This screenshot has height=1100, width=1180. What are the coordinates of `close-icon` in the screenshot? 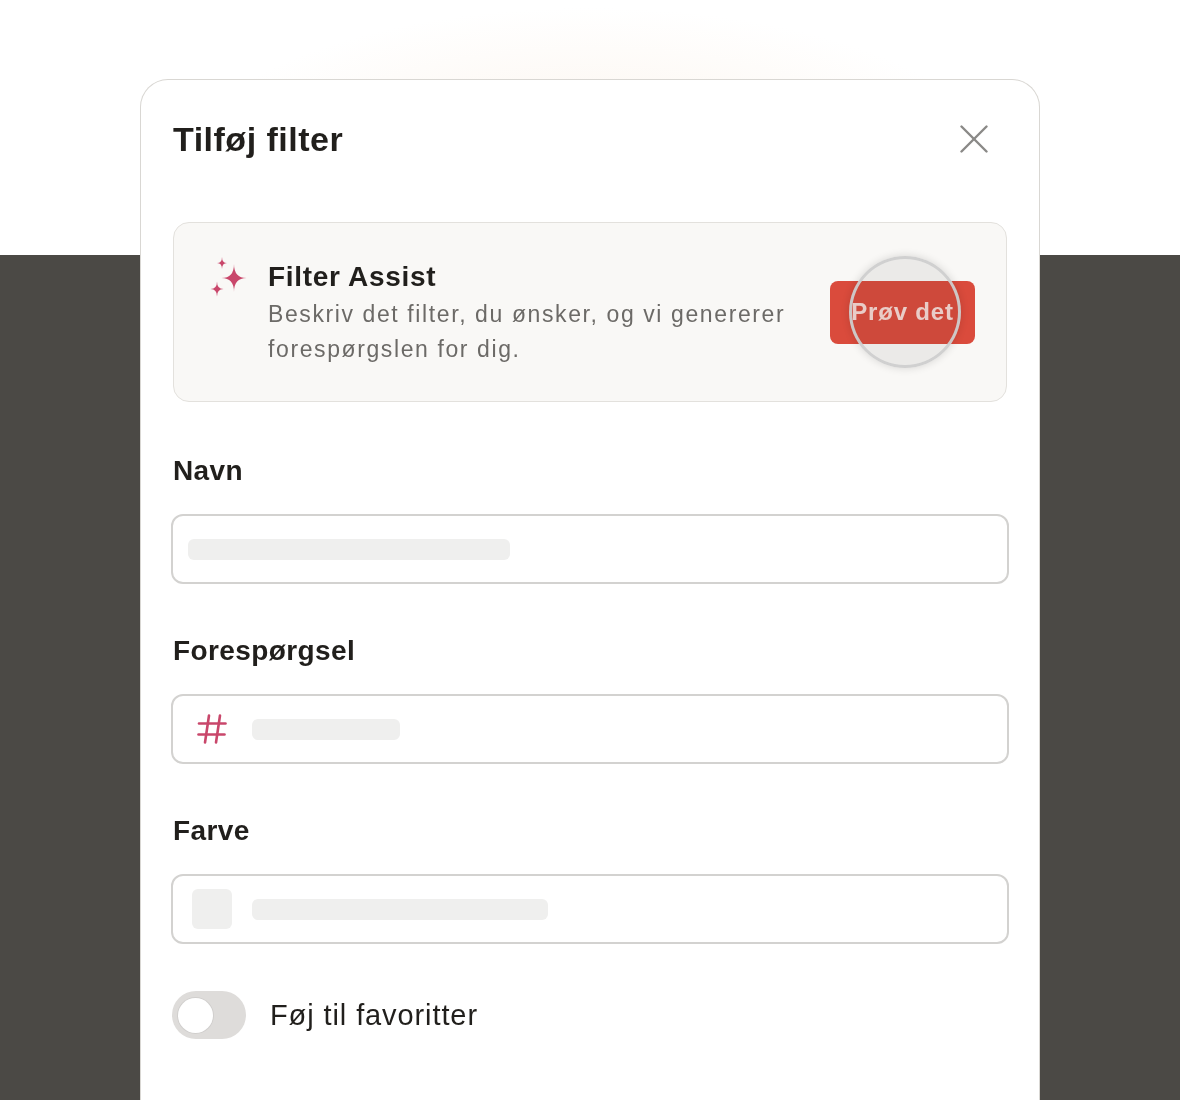 It's located at (974, 139).